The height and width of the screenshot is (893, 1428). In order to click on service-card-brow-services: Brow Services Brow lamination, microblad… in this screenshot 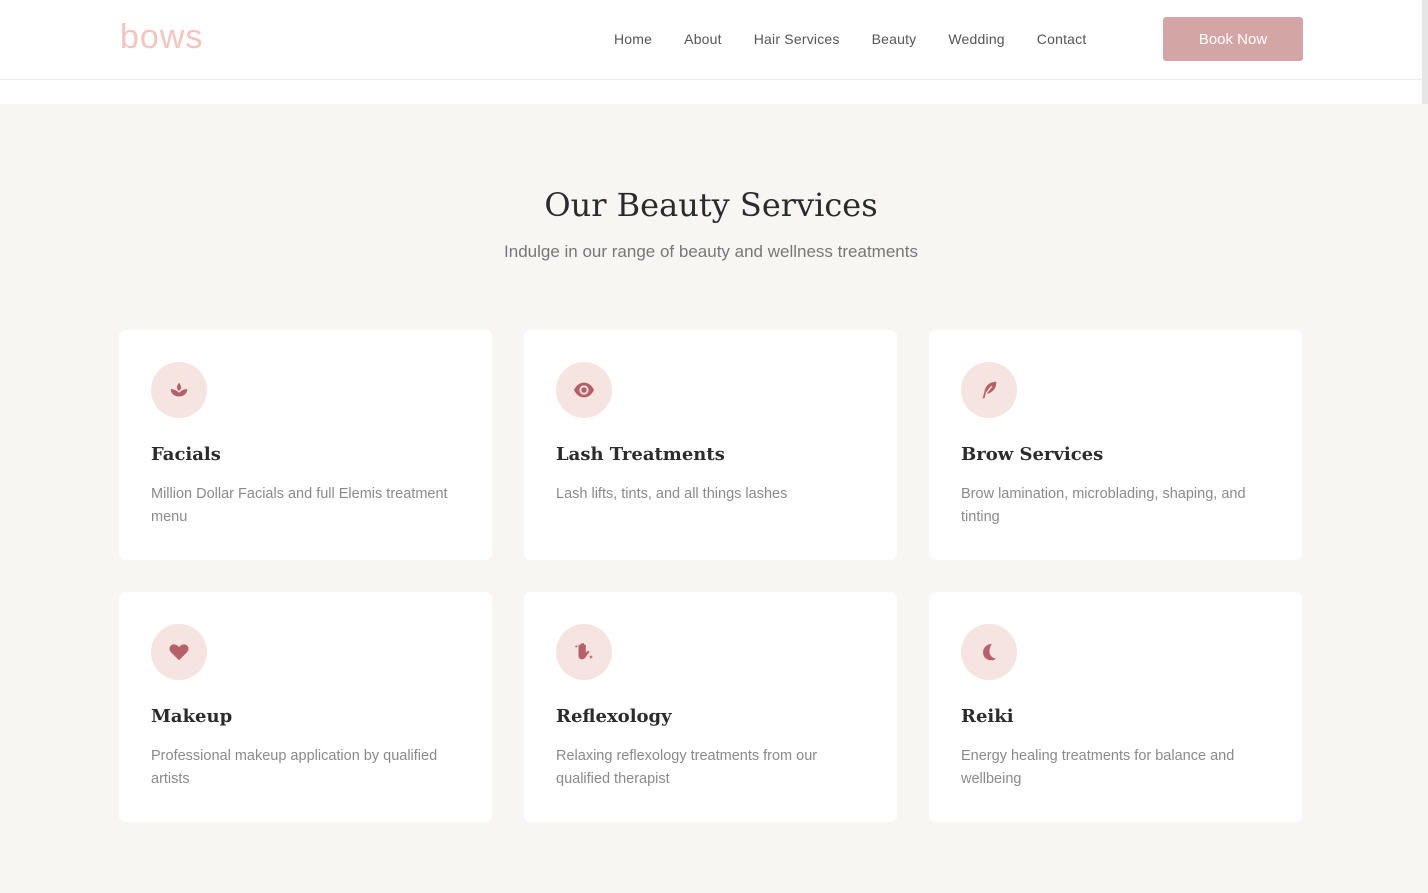, I will do `click(1115, 445)`.